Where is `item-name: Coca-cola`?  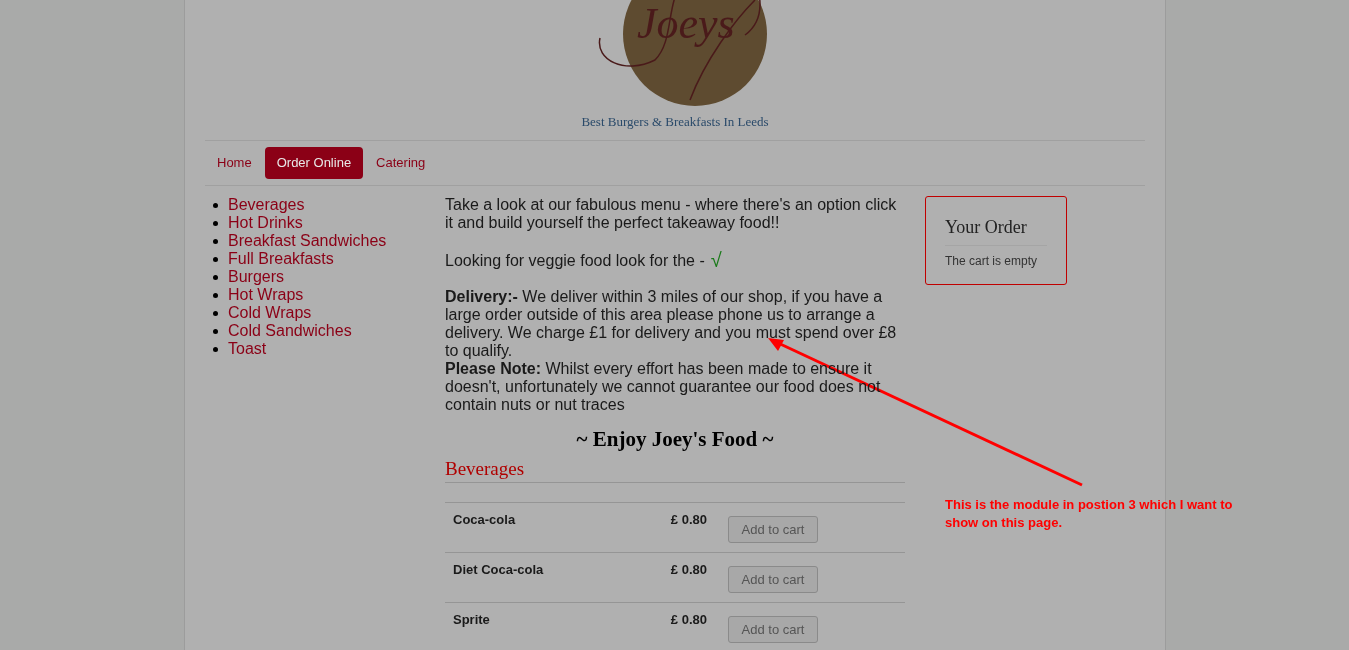 item-name: Coca-cola is located at coordinates (484, 520).